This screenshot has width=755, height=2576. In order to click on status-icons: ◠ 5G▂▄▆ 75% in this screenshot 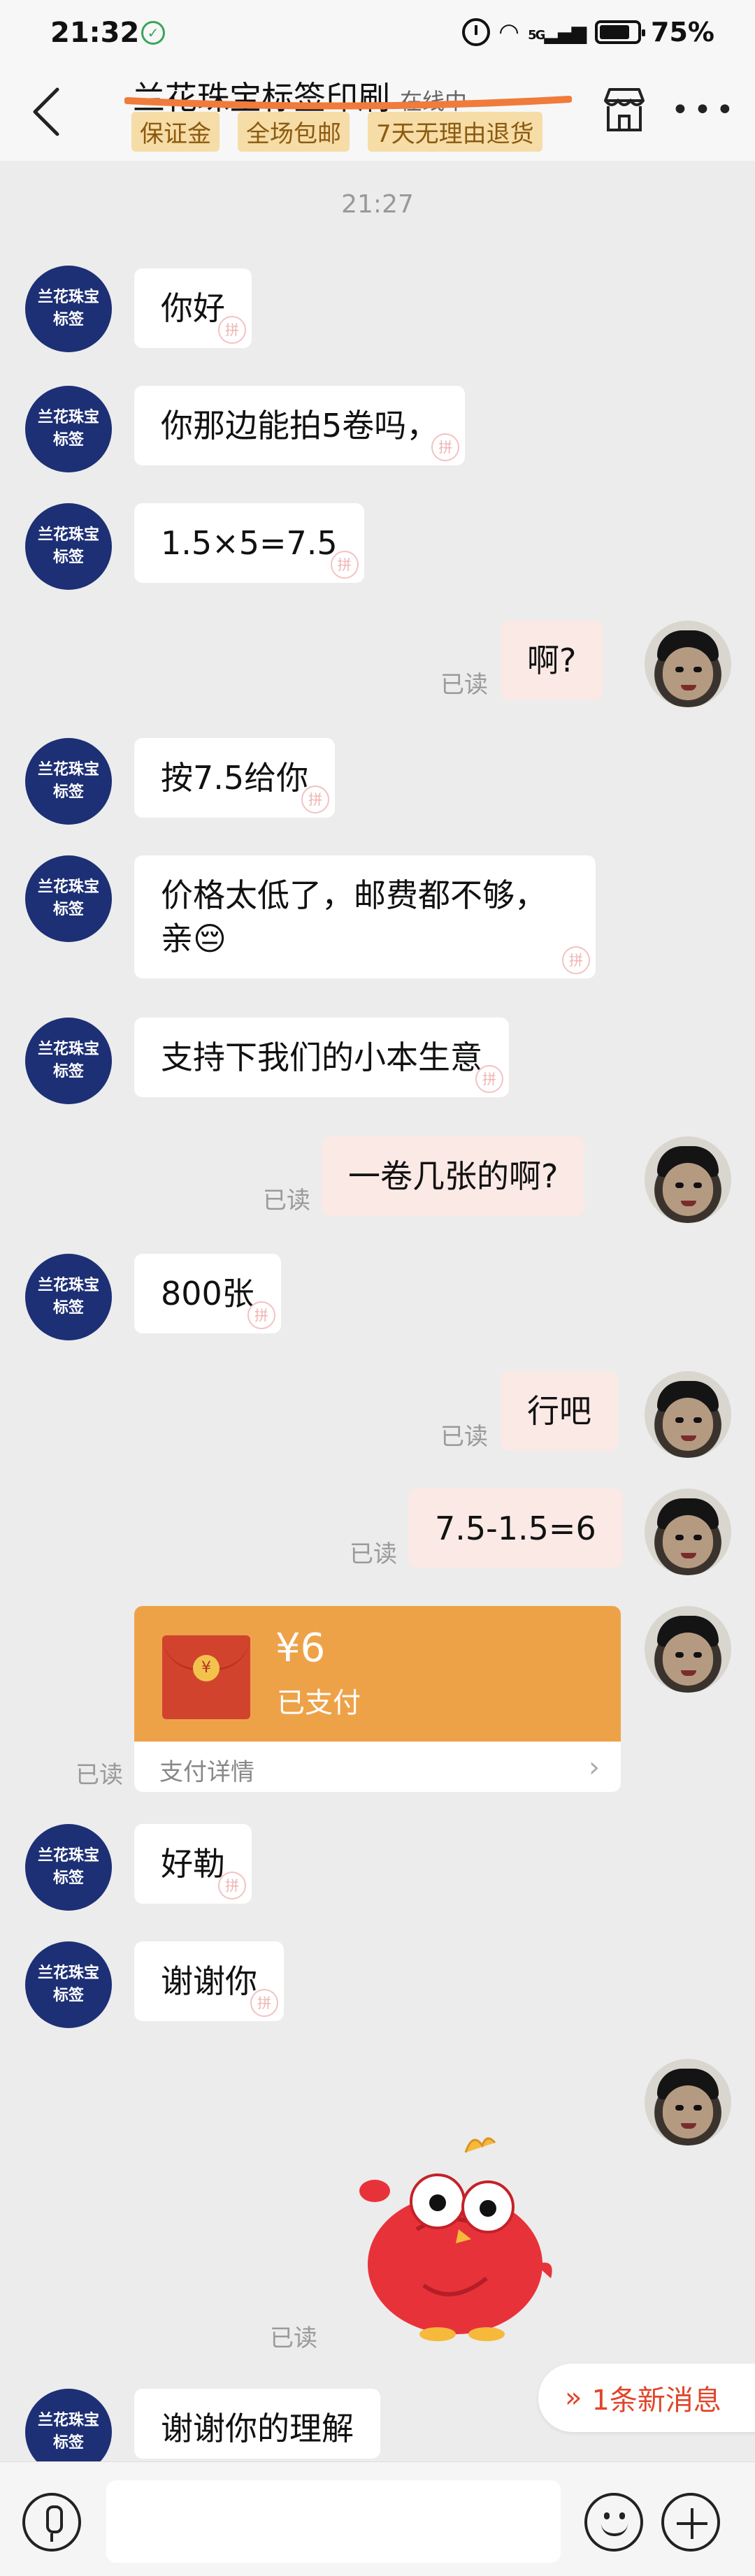, I will do `click(587, 32)`.